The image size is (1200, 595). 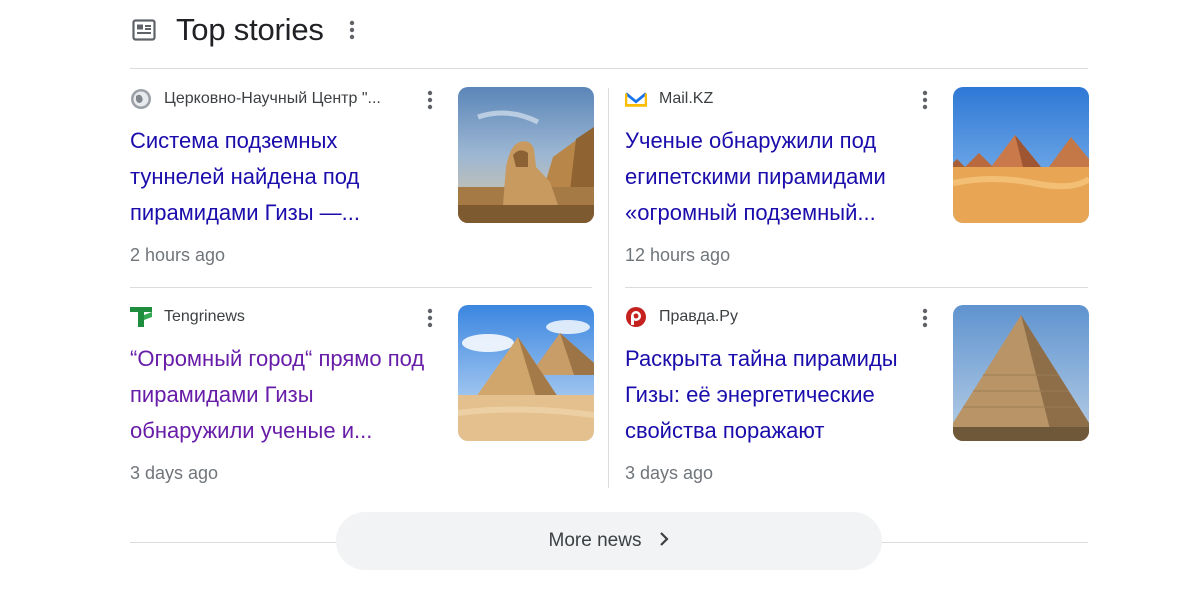 I want to click on story-source-row: Tengrinews, so click(x=285, y=317).